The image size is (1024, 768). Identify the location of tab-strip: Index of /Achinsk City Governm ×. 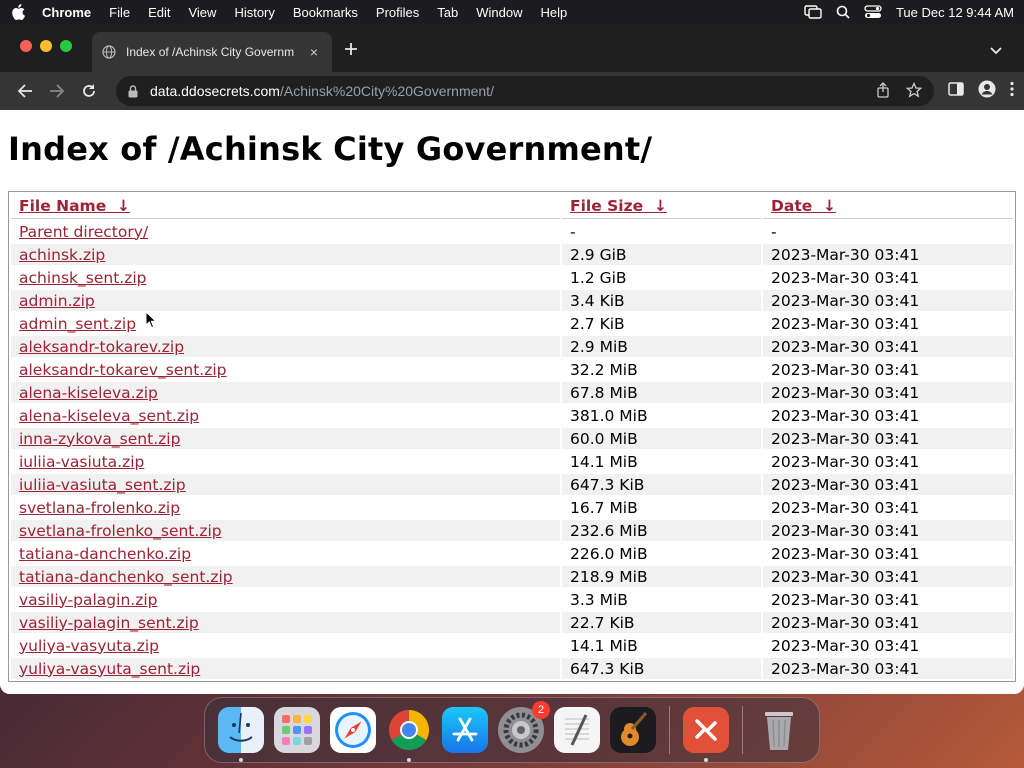
(512, 48).